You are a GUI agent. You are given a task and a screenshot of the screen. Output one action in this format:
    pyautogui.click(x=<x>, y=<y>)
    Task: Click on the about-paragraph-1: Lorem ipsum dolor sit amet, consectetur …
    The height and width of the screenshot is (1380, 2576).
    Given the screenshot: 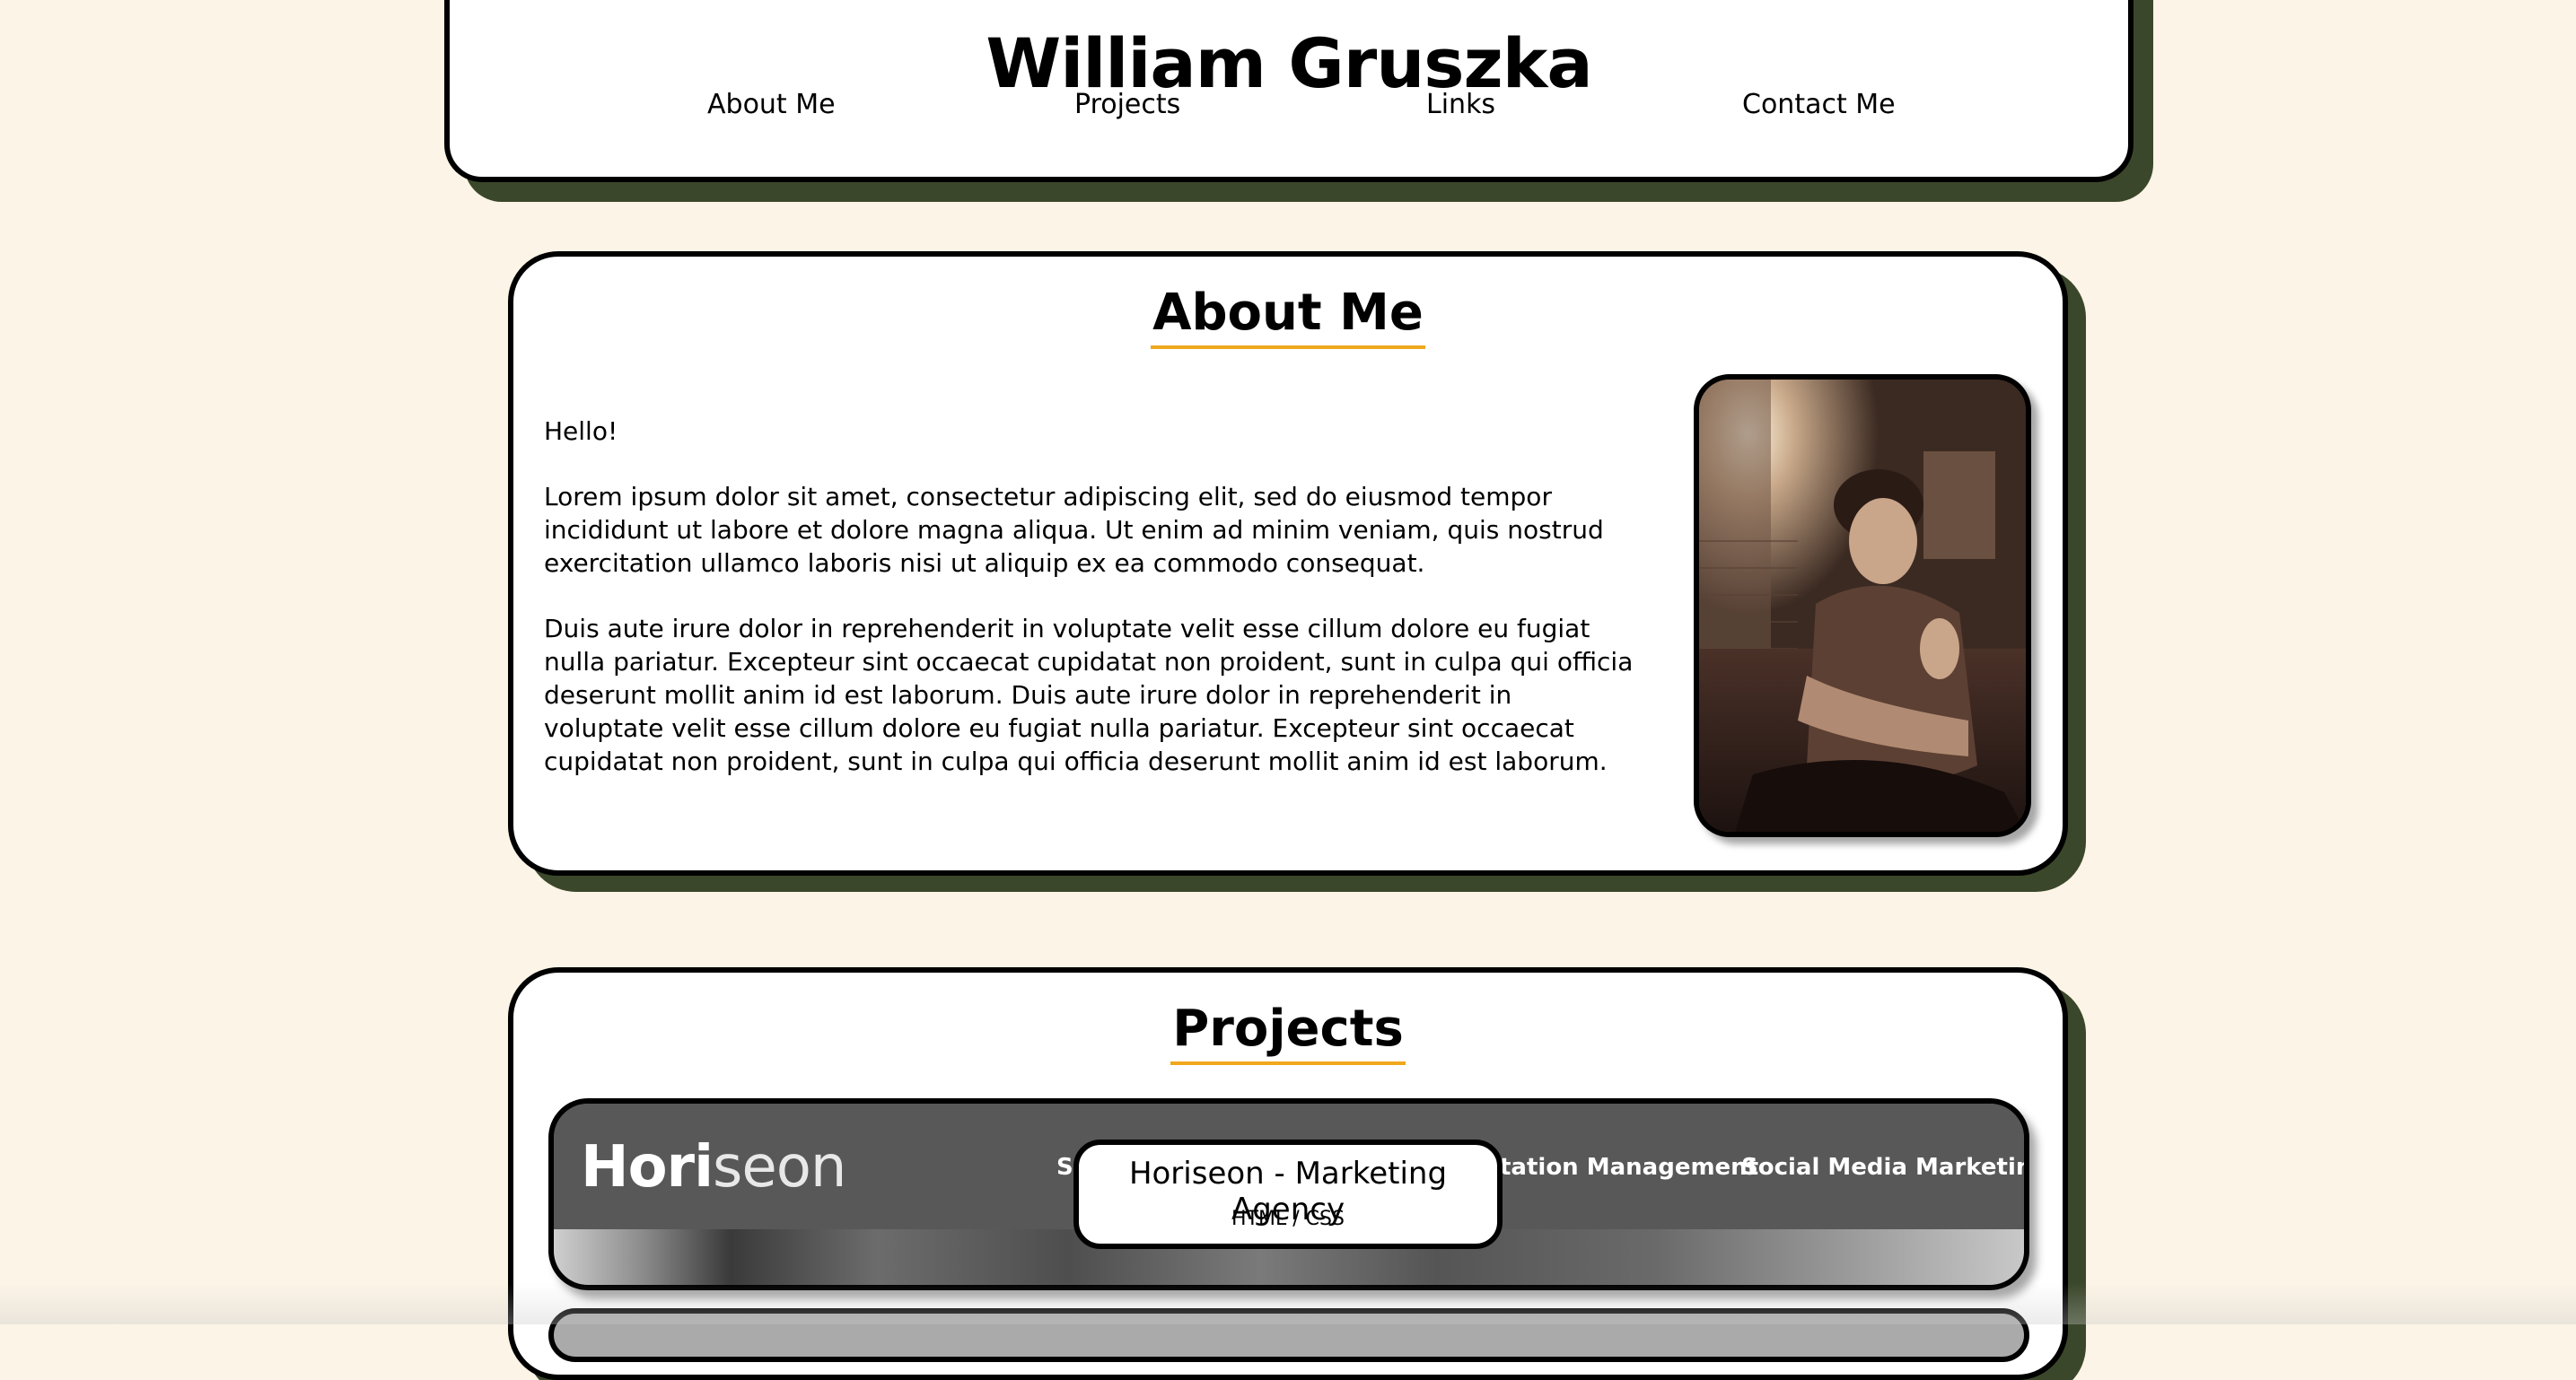 What is the action you would take?
    pyautogui.click(x=1074, y=530)
    